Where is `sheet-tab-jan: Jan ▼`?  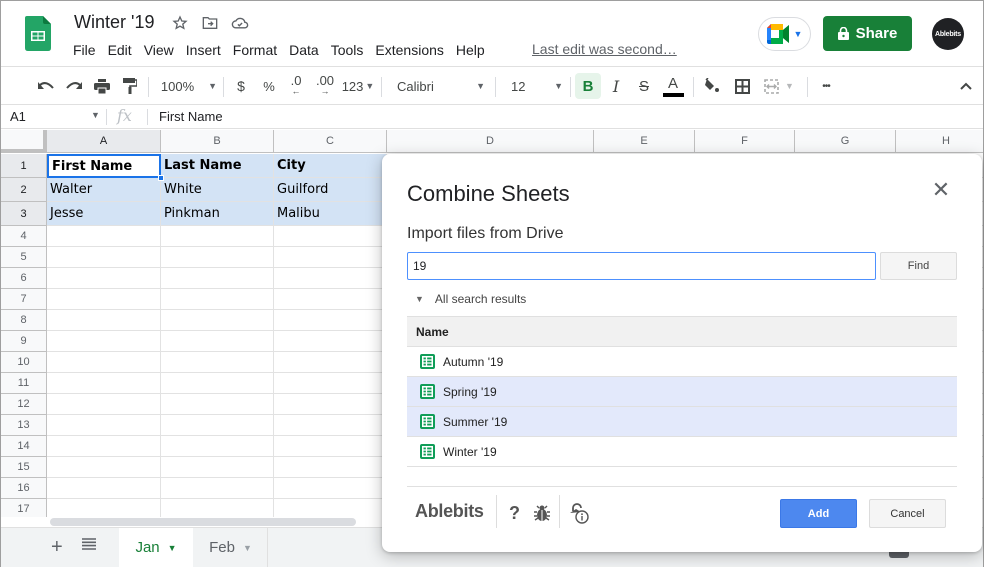 sheet-tab-jan: Jan ▼ is located at coordinates (156, 547).